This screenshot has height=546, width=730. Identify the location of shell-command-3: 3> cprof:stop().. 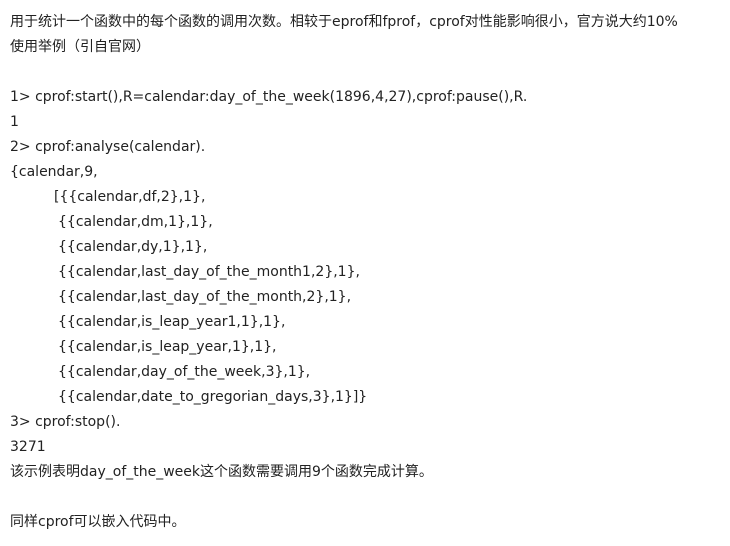
(65, 422).